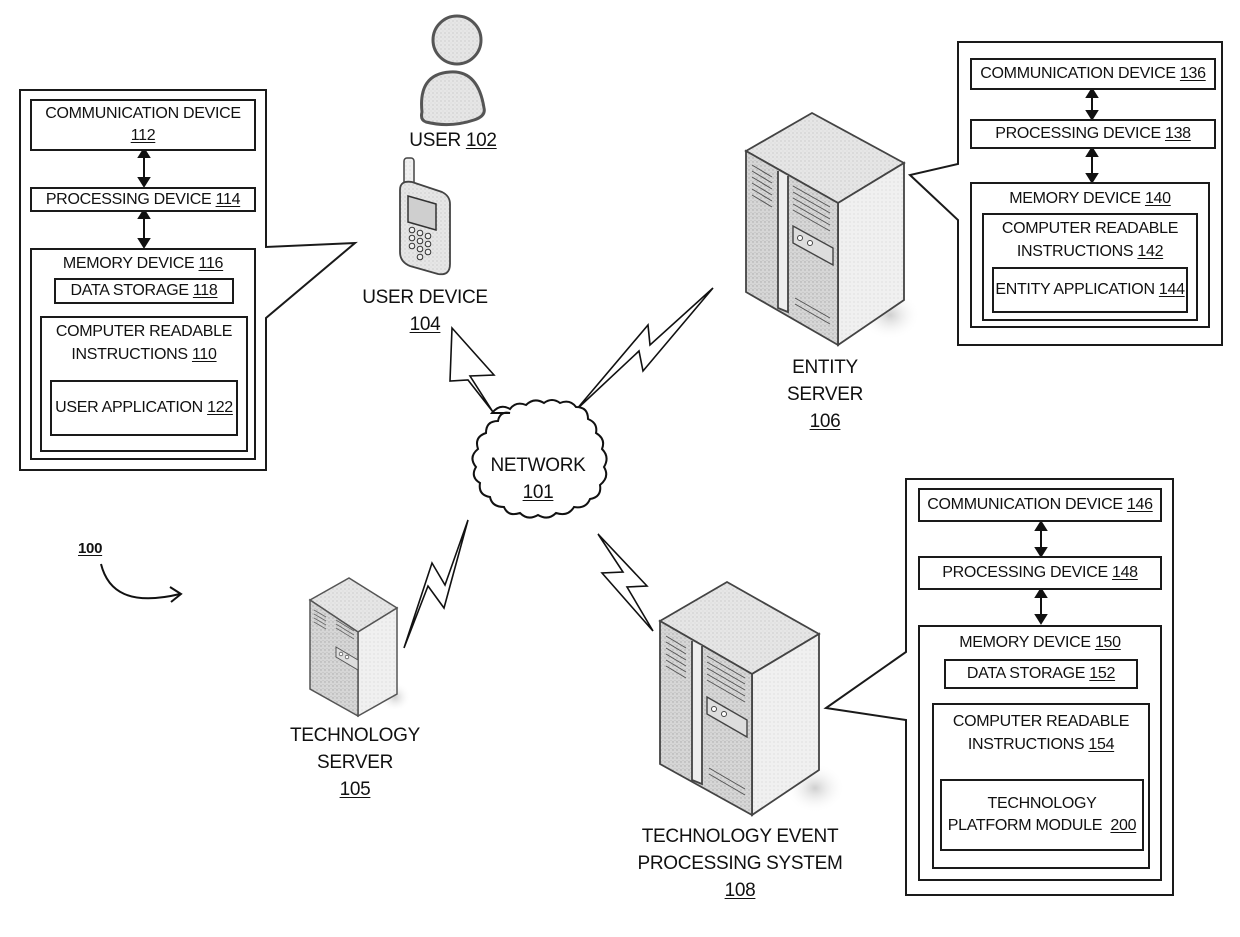  I want to click on user-person-icon, so click(453, 70).